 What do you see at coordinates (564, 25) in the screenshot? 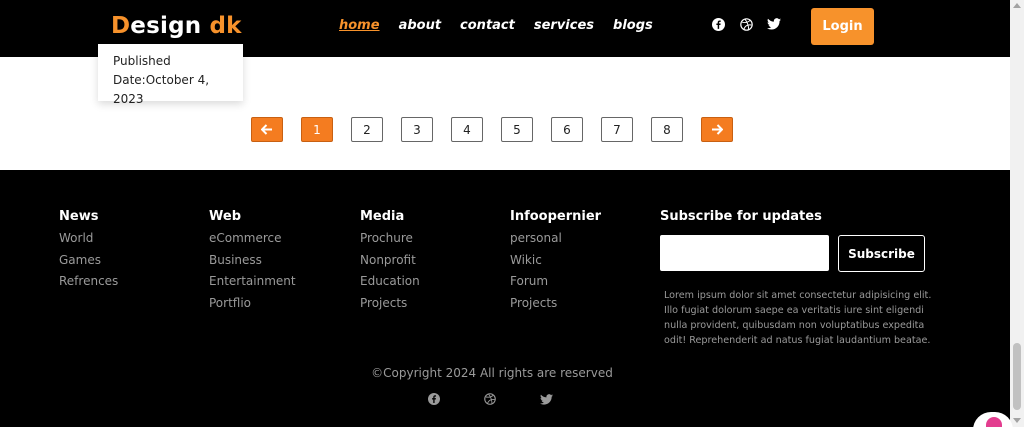
I see `nav-link-services: services` at bounding box center [564, 25].